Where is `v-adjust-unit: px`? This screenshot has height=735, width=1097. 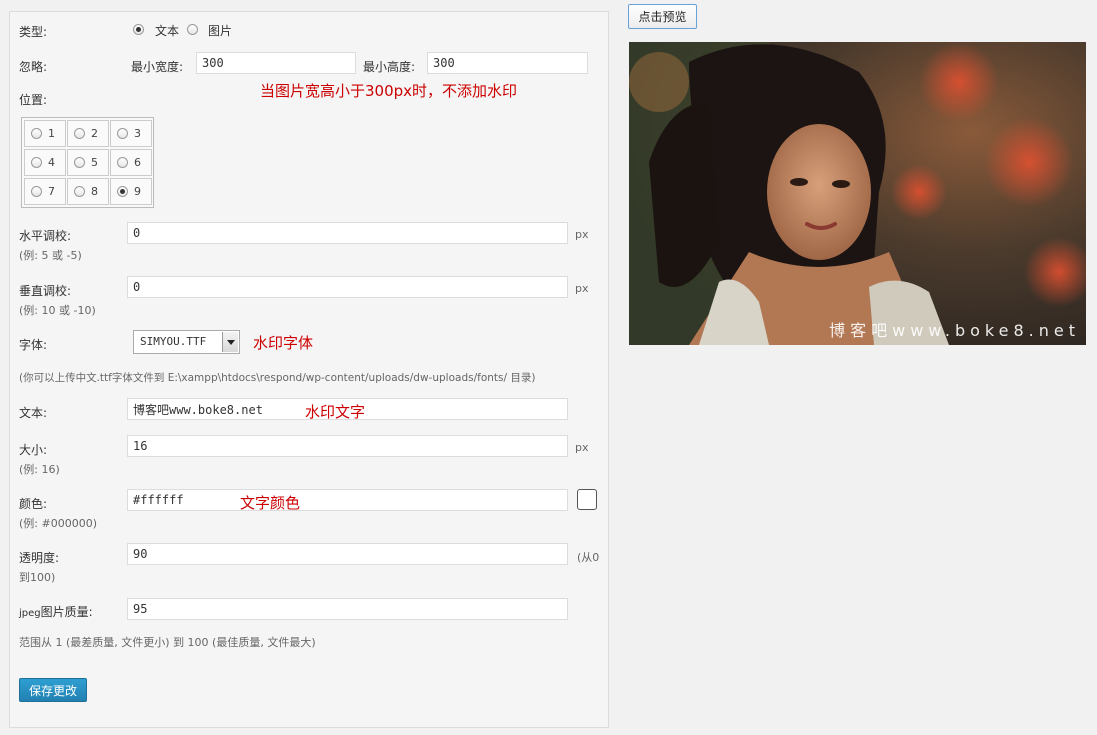
v-adjust-unit: px is located at coordinates (582, 288).